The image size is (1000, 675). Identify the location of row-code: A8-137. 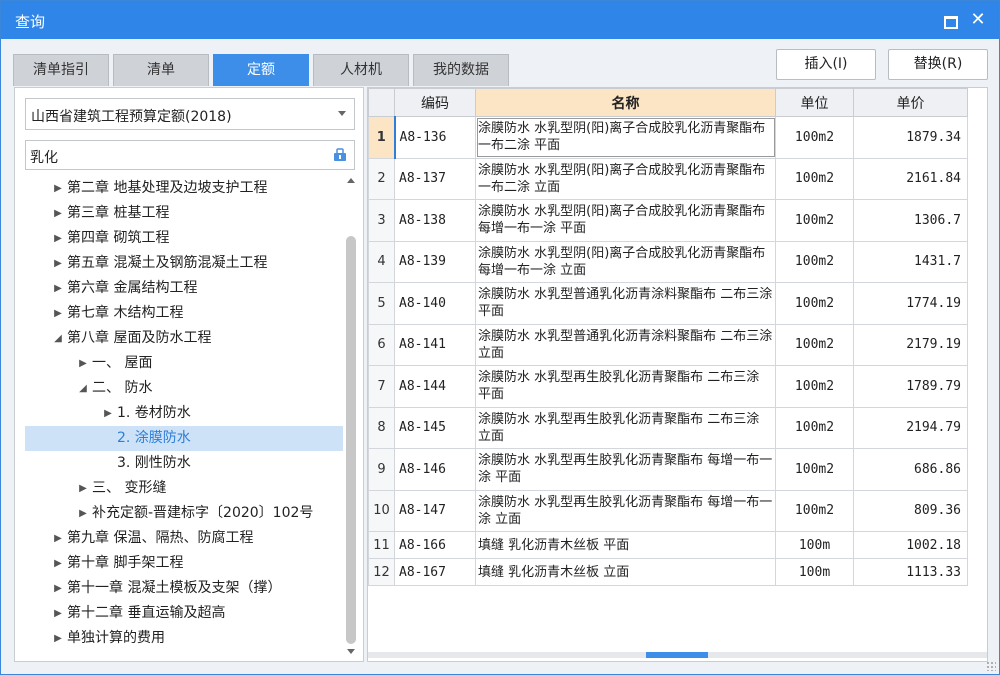
(435, 178).